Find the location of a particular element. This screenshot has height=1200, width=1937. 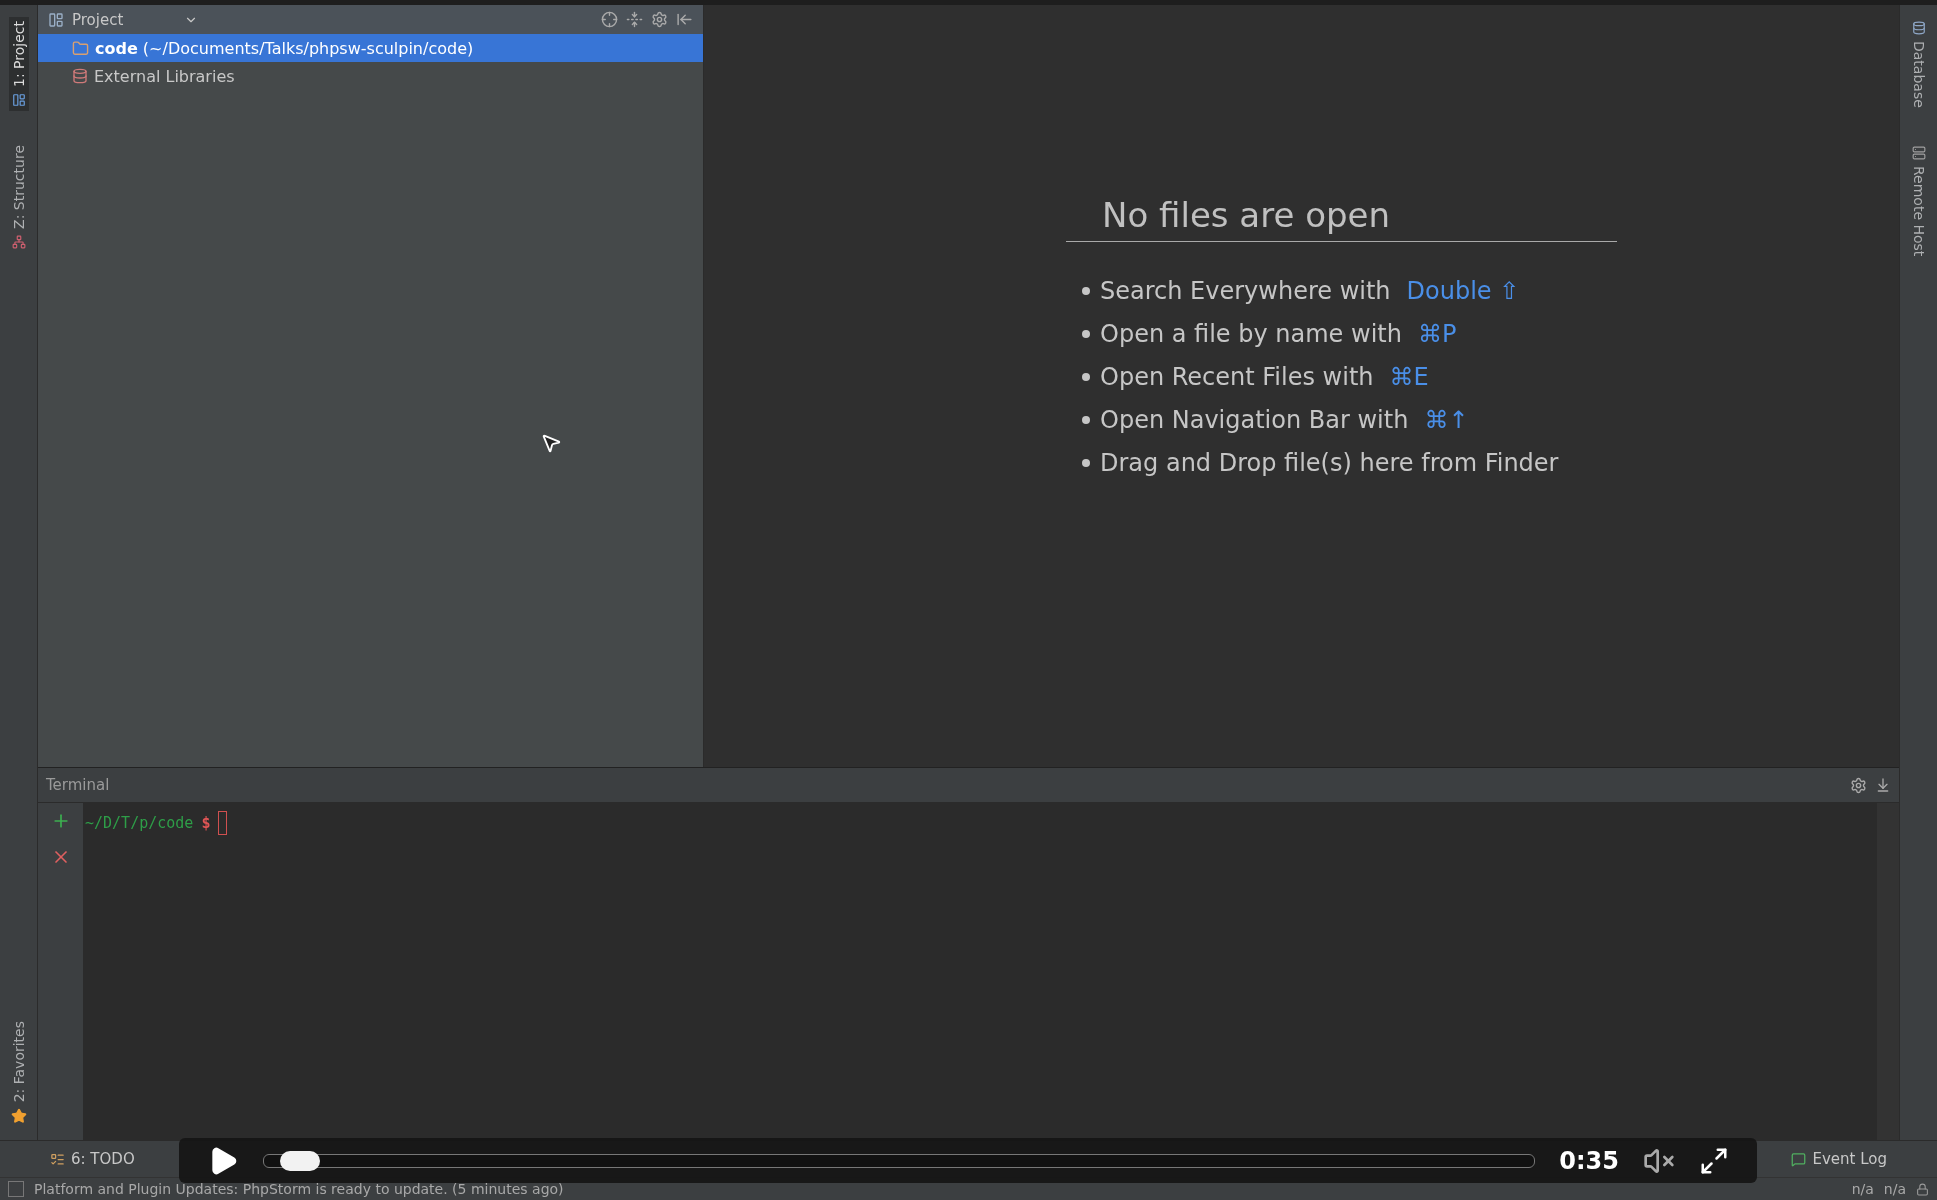

hint-text: Open a file by name with is located at coordinates (1251, 334).